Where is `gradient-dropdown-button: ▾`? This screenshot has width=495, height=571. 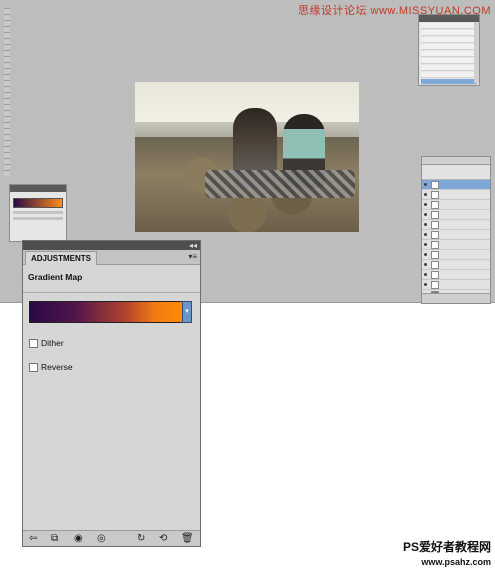
gradient-dropdown-button: ▾ is located at coordinates (187, 312).